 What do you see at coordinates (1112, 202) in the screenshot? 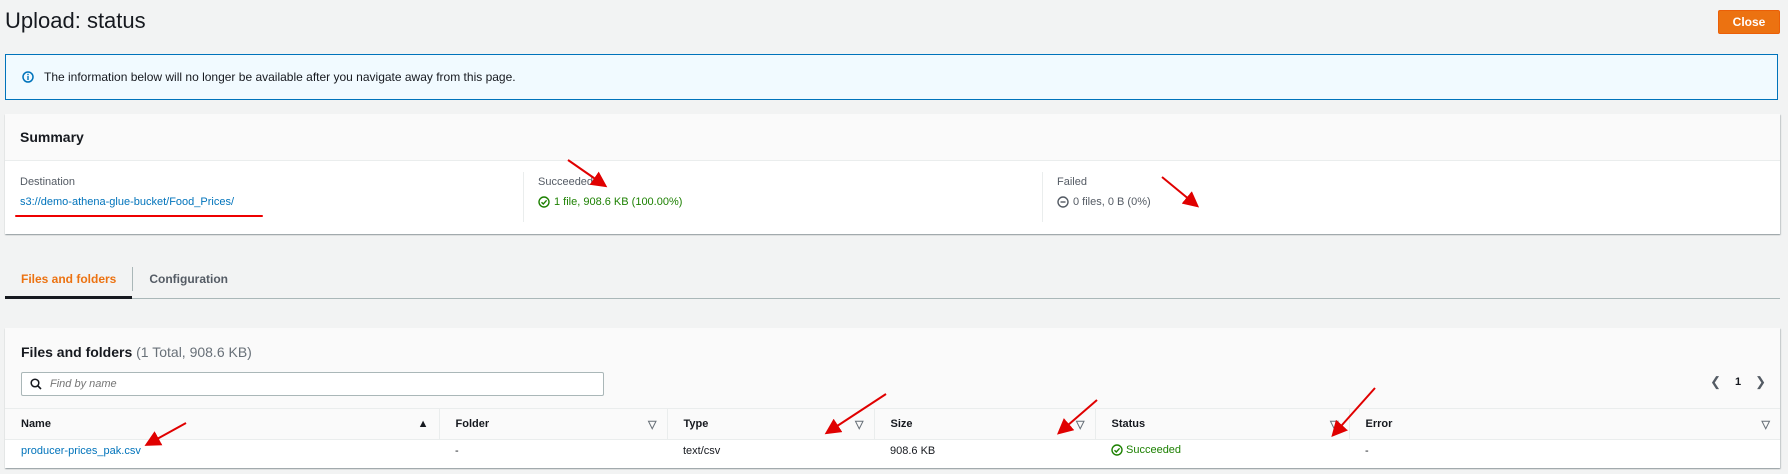
I see `failed-text: 0 files, 0 B (0%)` at bounding box center [1112, 202].